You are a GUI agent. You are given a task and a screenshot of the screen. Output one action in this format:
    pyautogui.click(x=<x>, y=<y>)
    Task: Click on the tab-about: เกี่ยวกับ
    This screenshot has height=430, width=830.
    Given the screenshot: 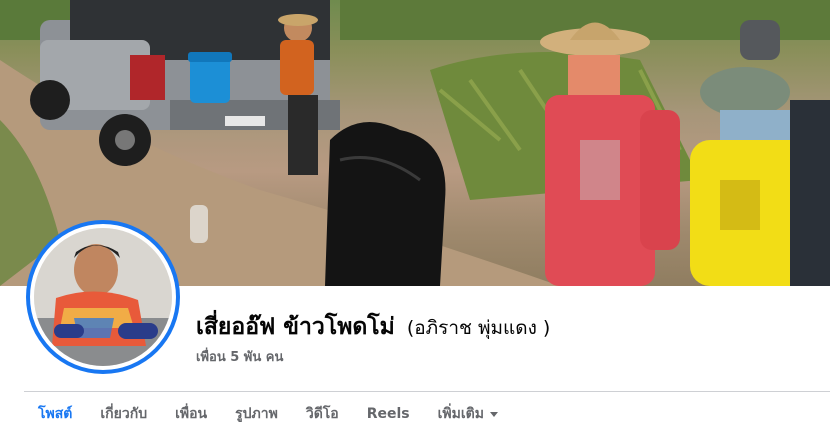 What is the action you would take?
    pyautogui.click(x=123, y=414)
    